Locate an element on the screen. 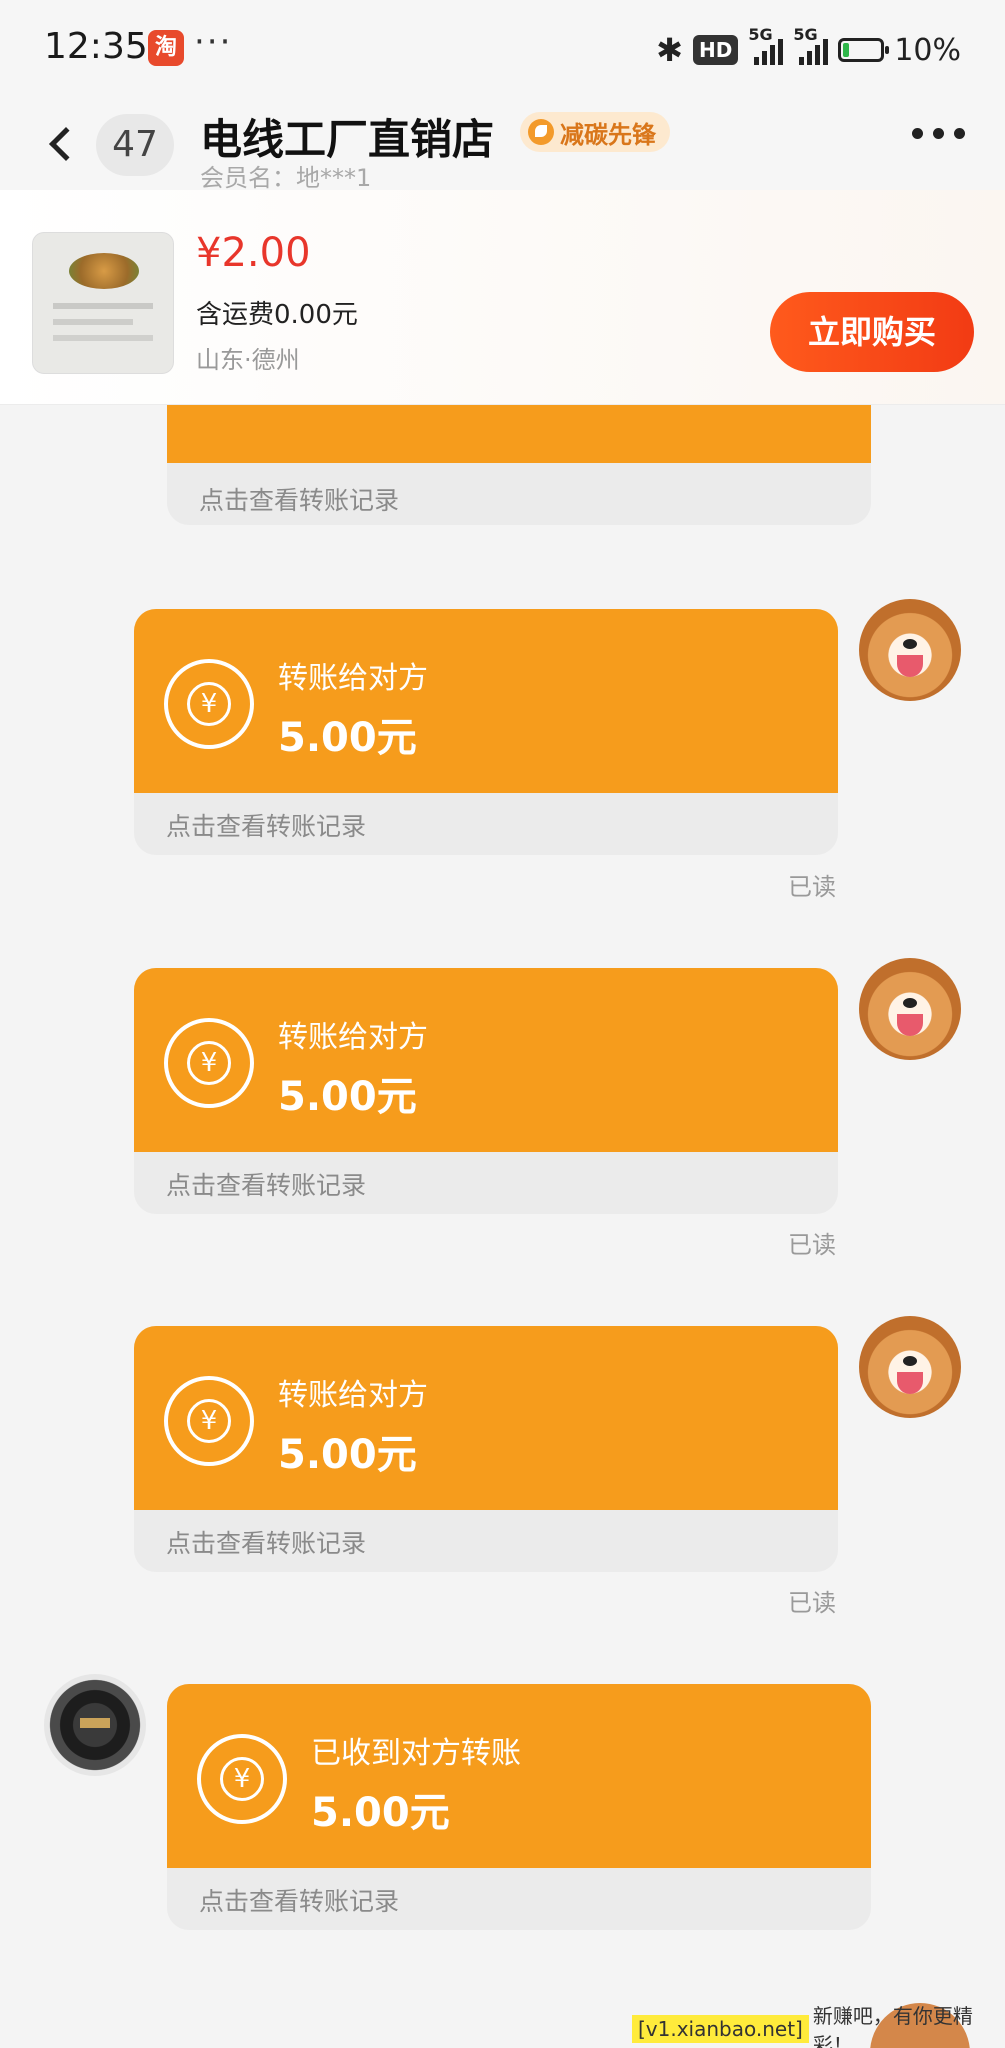 This screenshot has height=2048, width=1005. transfer-title: 已收到对方转账 is located at coordinates (416, 1753).